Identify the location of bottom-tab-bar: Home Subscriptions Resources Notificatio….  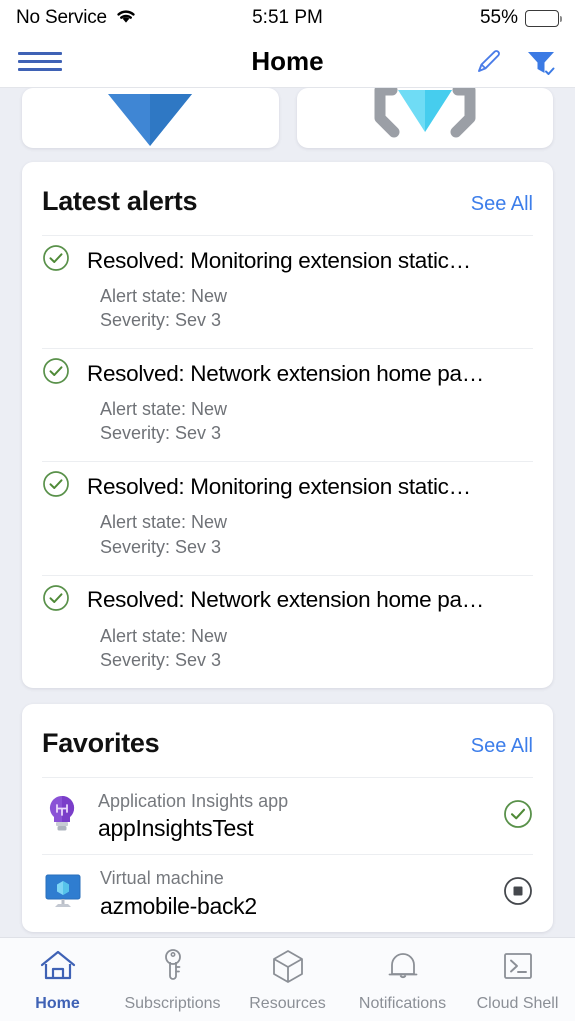
(287, 979).